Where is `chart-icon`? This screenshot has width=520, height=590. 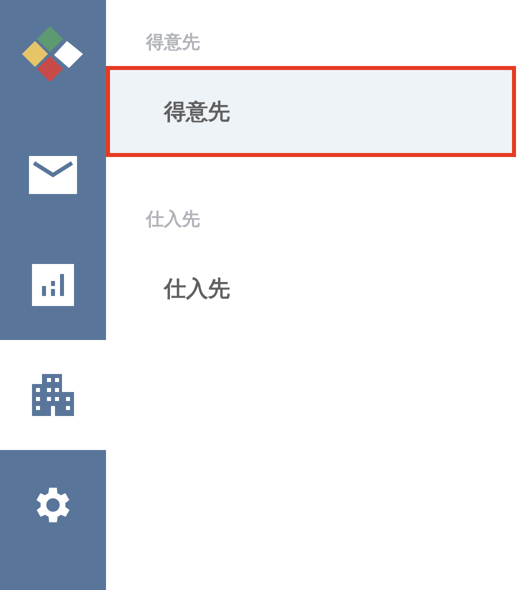 chart-icon is located at coordinates (53, 285).